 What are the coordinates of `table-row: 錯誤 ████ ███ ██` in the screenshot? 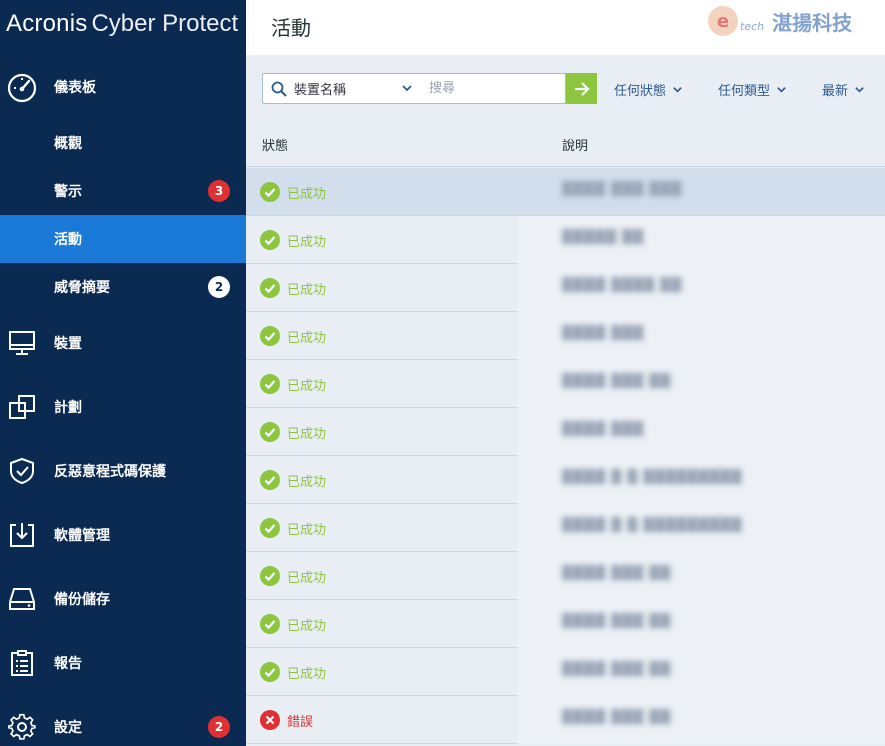 It's located at (565, 720).